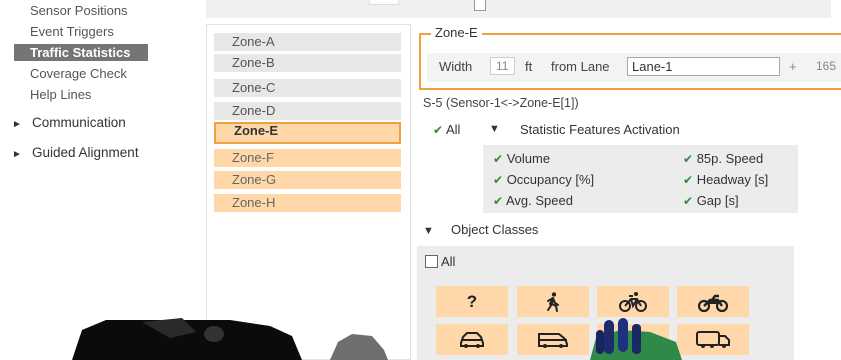 The image size is (841, 360). I want to click on stat-label: 85p. Speed, so click(730, 158).